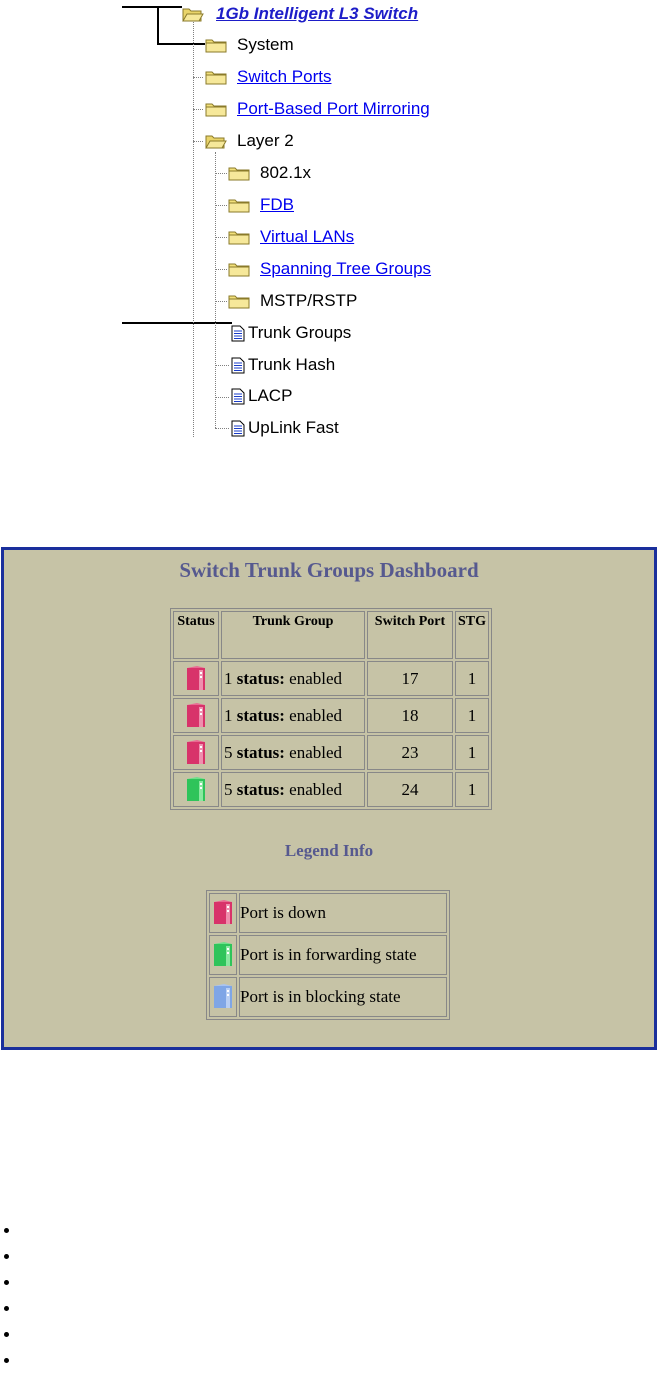 Image resolution: width=658 pixels, height=1377 pixels. I want to click on table-row: 5 status: enabled 23 1, so click(331, 752).